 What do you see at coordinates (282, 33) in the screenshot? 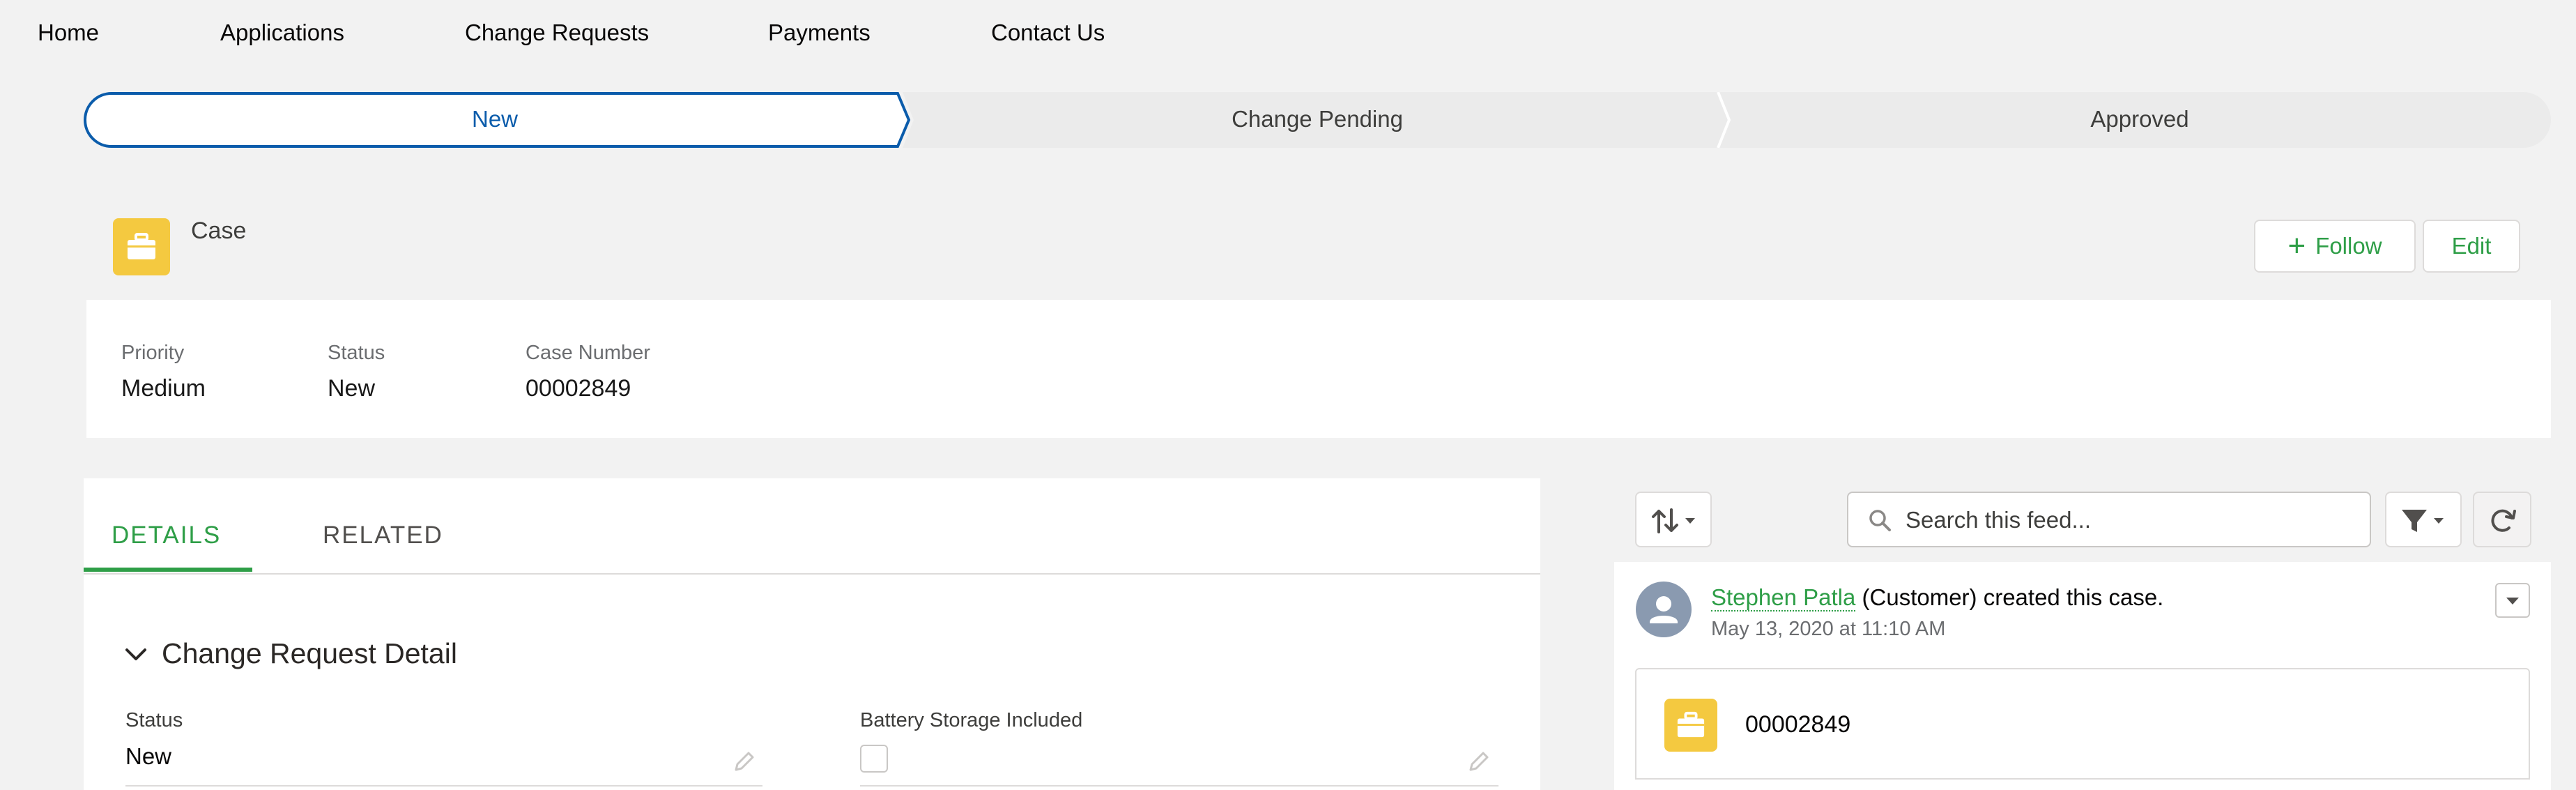
I see `nav-applications-link: Applications` at bounding box center [282, 33].